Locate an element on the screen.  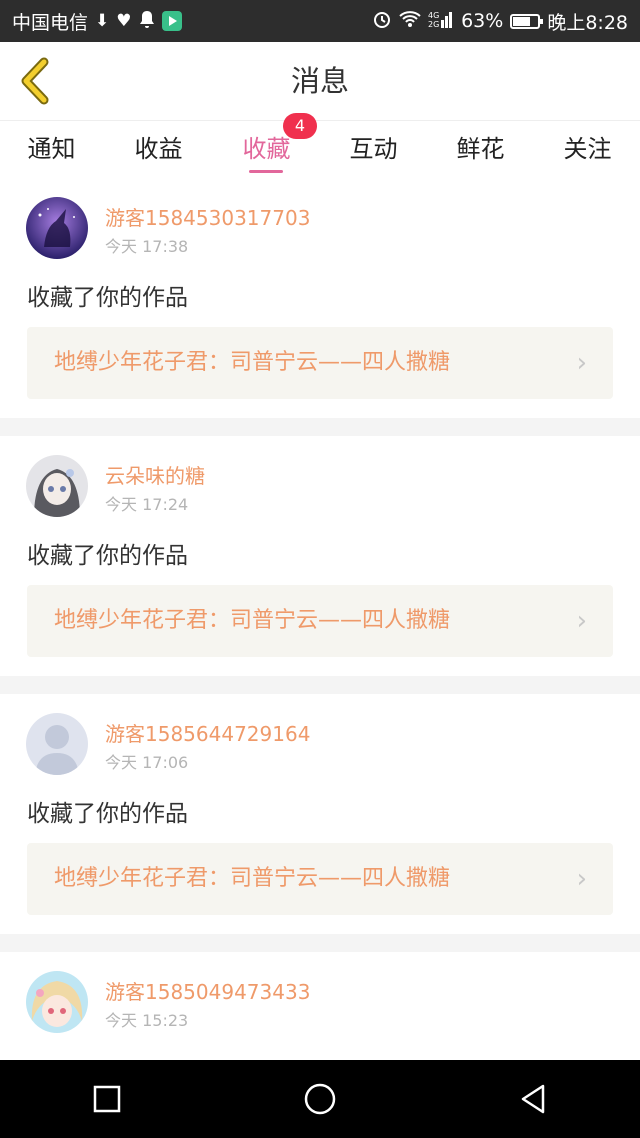
timestamp: 今天 17:06 is located at coordinates (147, 762).